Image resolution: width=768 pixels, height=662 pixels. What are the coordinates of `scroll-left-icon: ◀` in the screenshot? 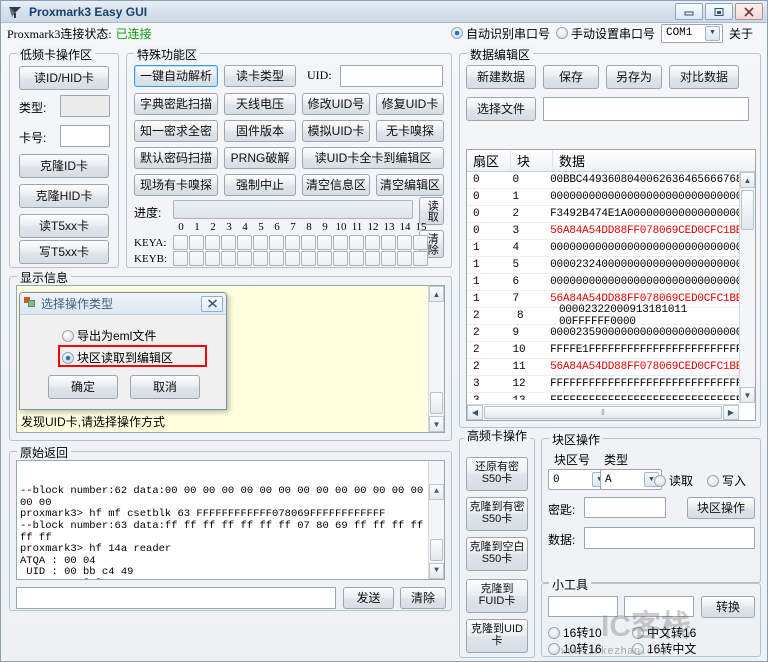 It's located at (475, 412).